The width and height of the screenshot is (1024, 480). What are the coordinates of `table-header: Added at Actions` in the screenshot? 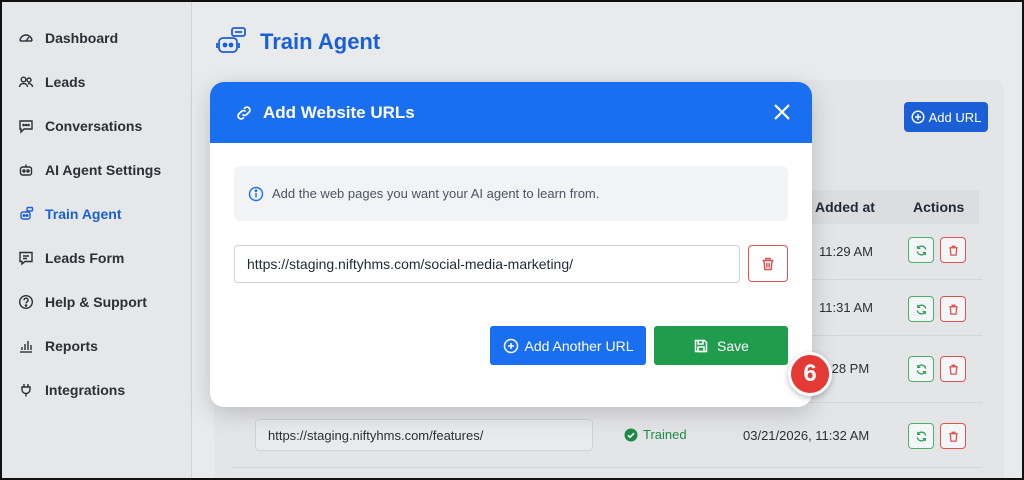 It's located at (888, 207).